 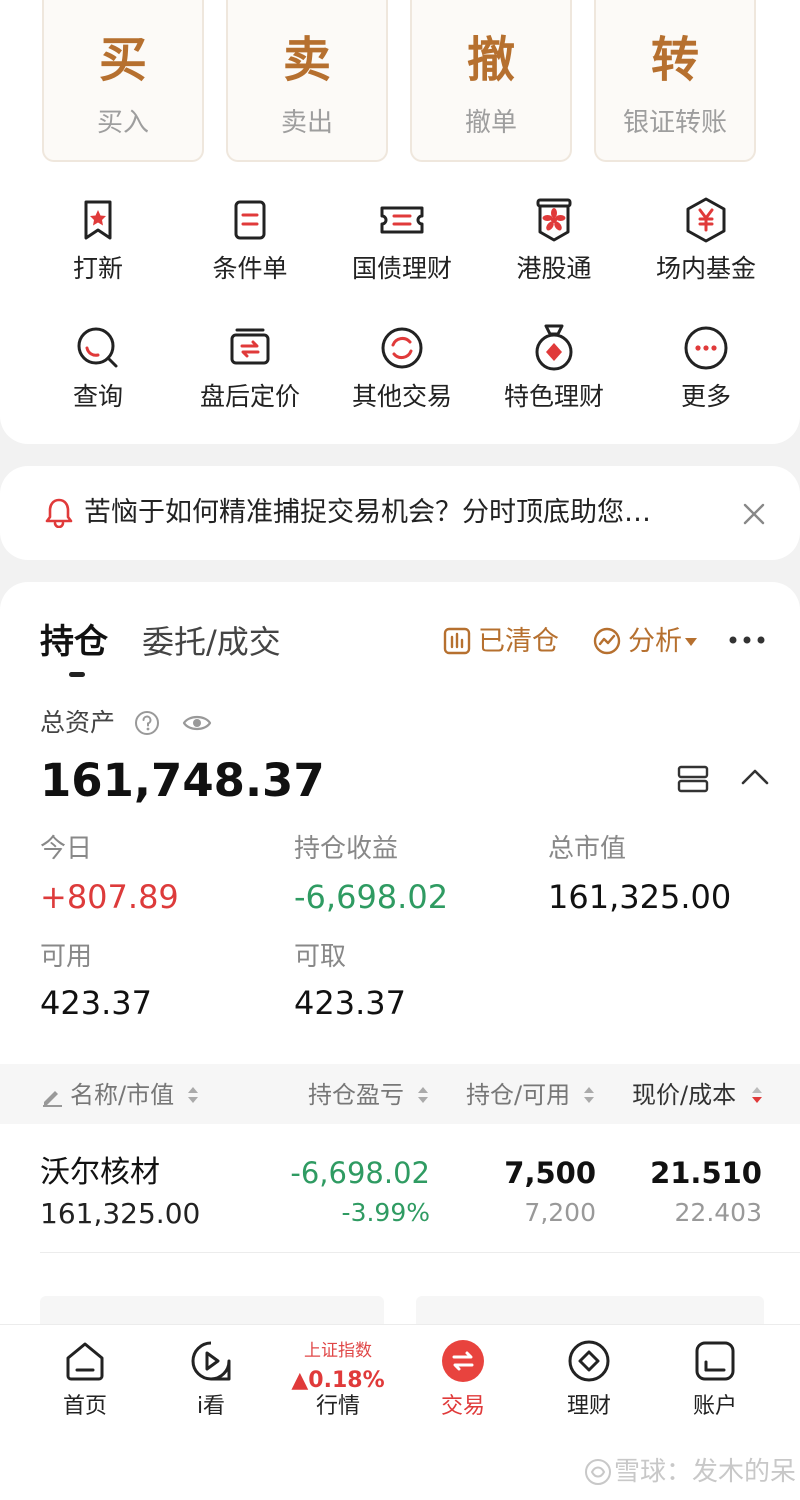 What do you see at coordinates (250, 249) in the screenshot?
I see `grid-item-condition-order: 条件单` at bounding box center [250, 249].